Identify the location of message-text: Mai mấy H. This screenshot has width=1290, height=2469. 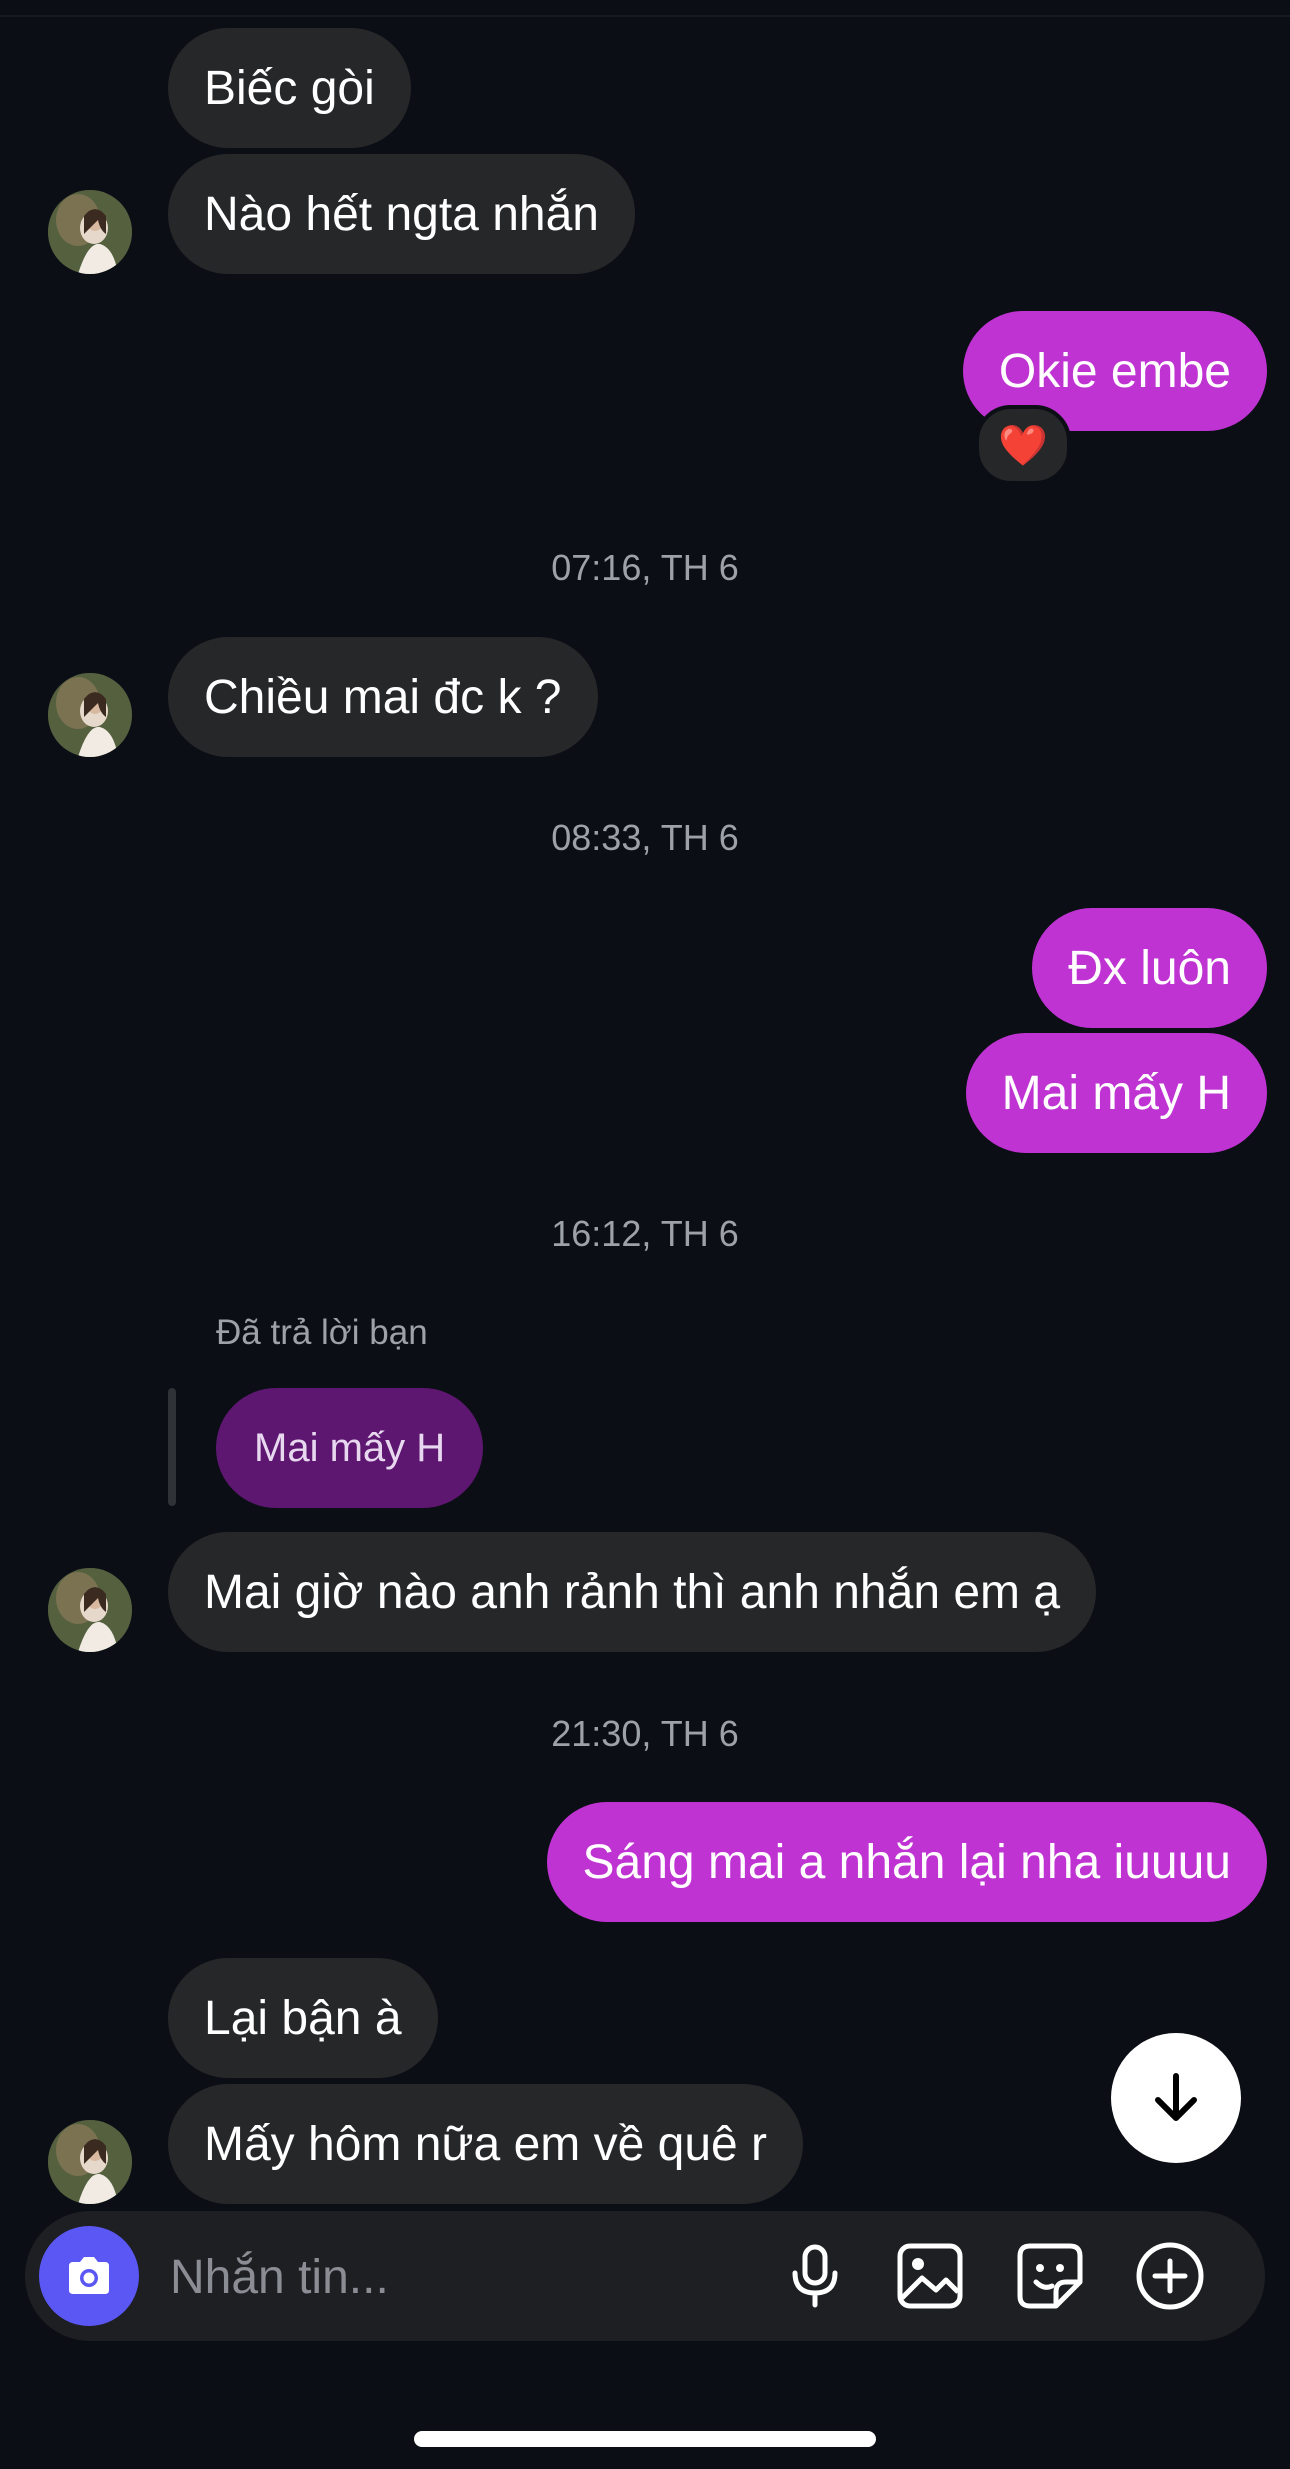
(1116, 1093).